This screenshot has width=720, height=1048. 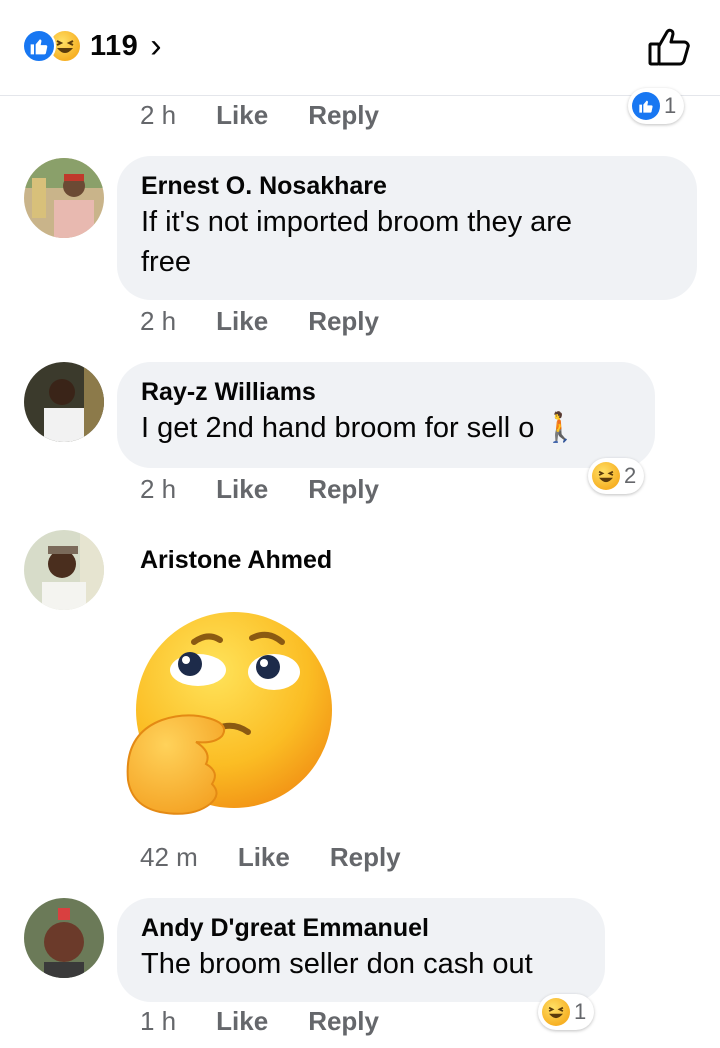 What do you see at coordinates (361, 928) in the screenshot?
I see `comment-author: Andy D'great Emmanuel` at bounding box center [361, 928].